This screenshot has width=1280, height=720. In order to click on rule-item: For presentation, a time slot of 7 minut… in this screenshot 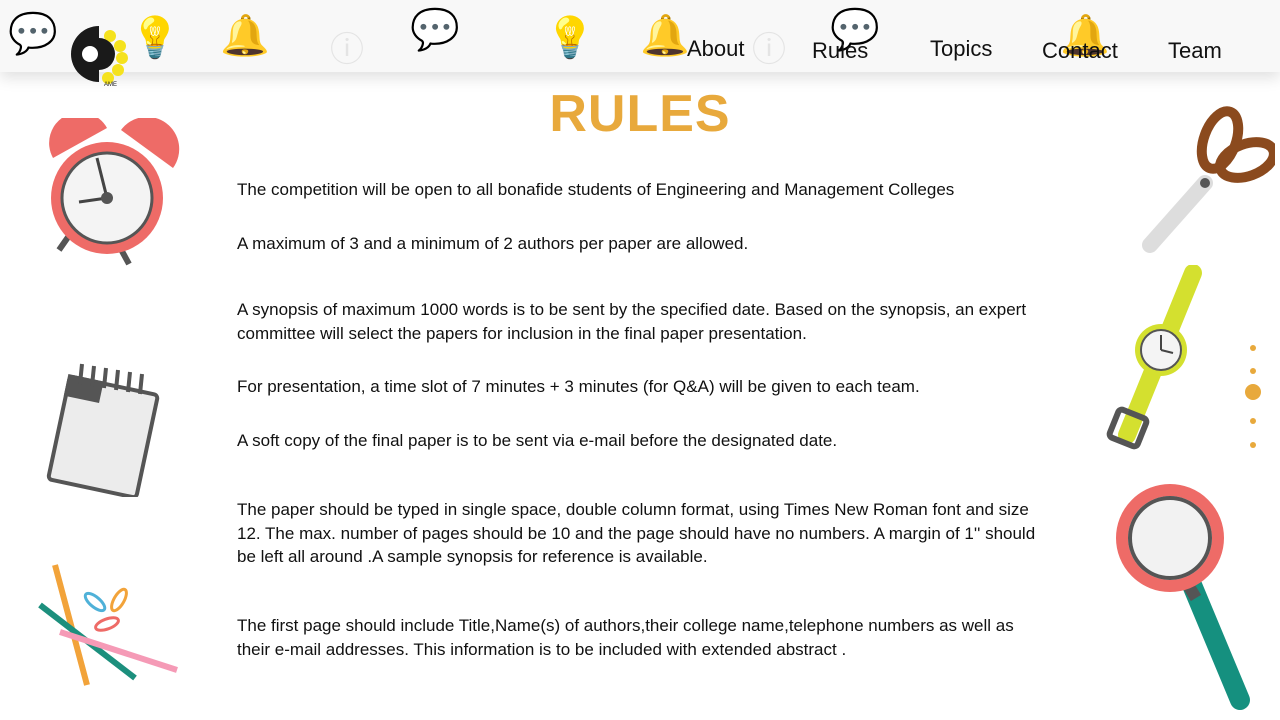, I will do `click(578, 386)`.